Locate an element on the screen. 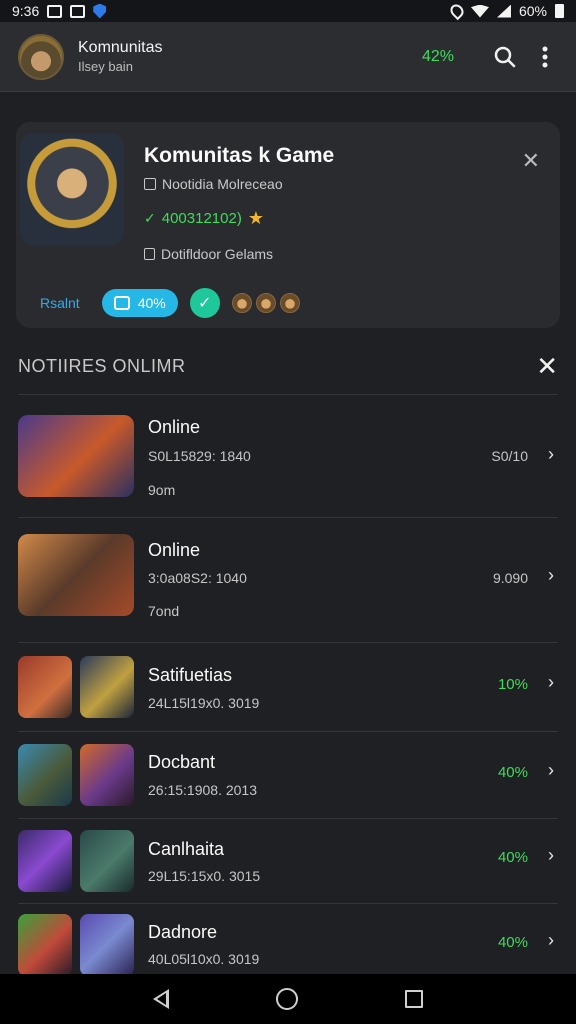 The width and height of the screenshot is (576, 1024). item-subtitle: 26:15:1908. 2013 is located at coordinates (202, 790).